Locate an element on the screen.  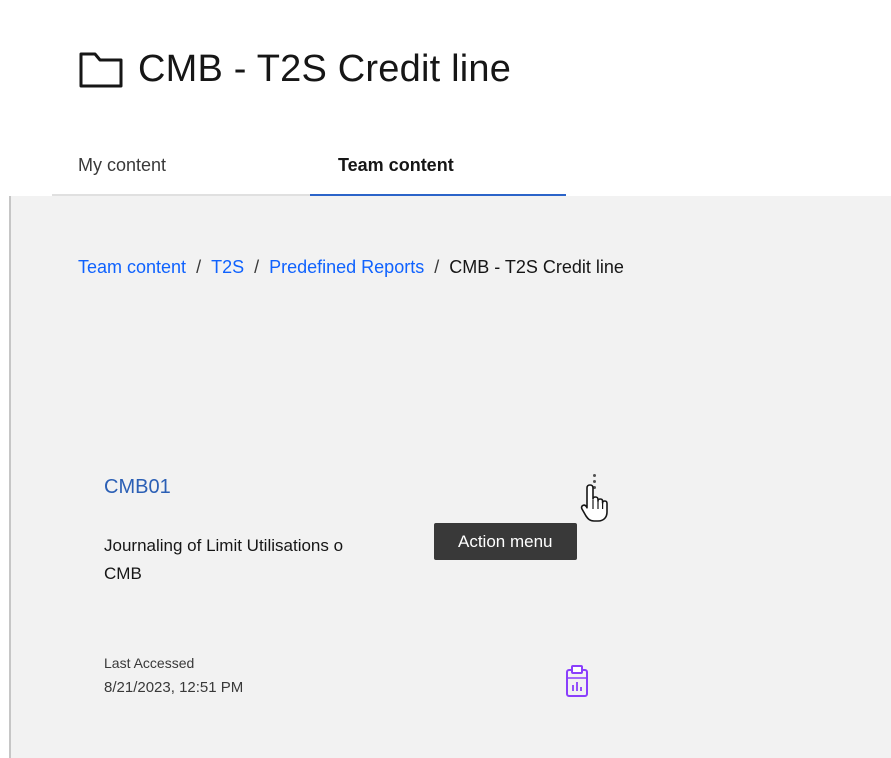
folder-icon is located at coordinates (101, 70).